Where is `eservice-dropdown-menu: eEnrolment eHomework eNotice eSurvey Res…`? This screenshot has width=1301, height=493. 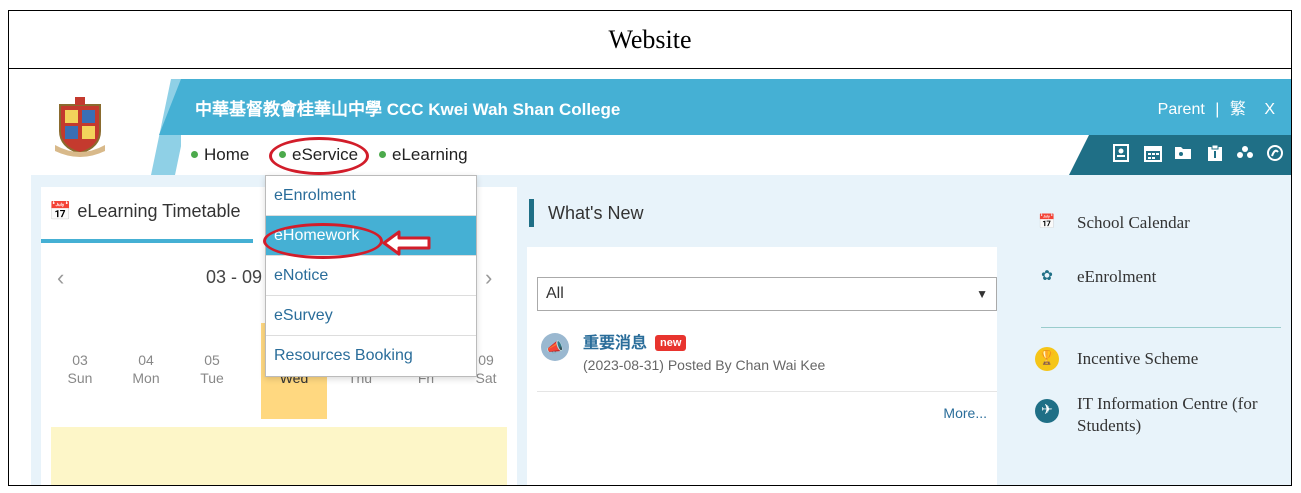 eservice-dropdown-menu: eEnrolment eHomework eNotice eSurvey Res… is located at coordinates (371, 276).